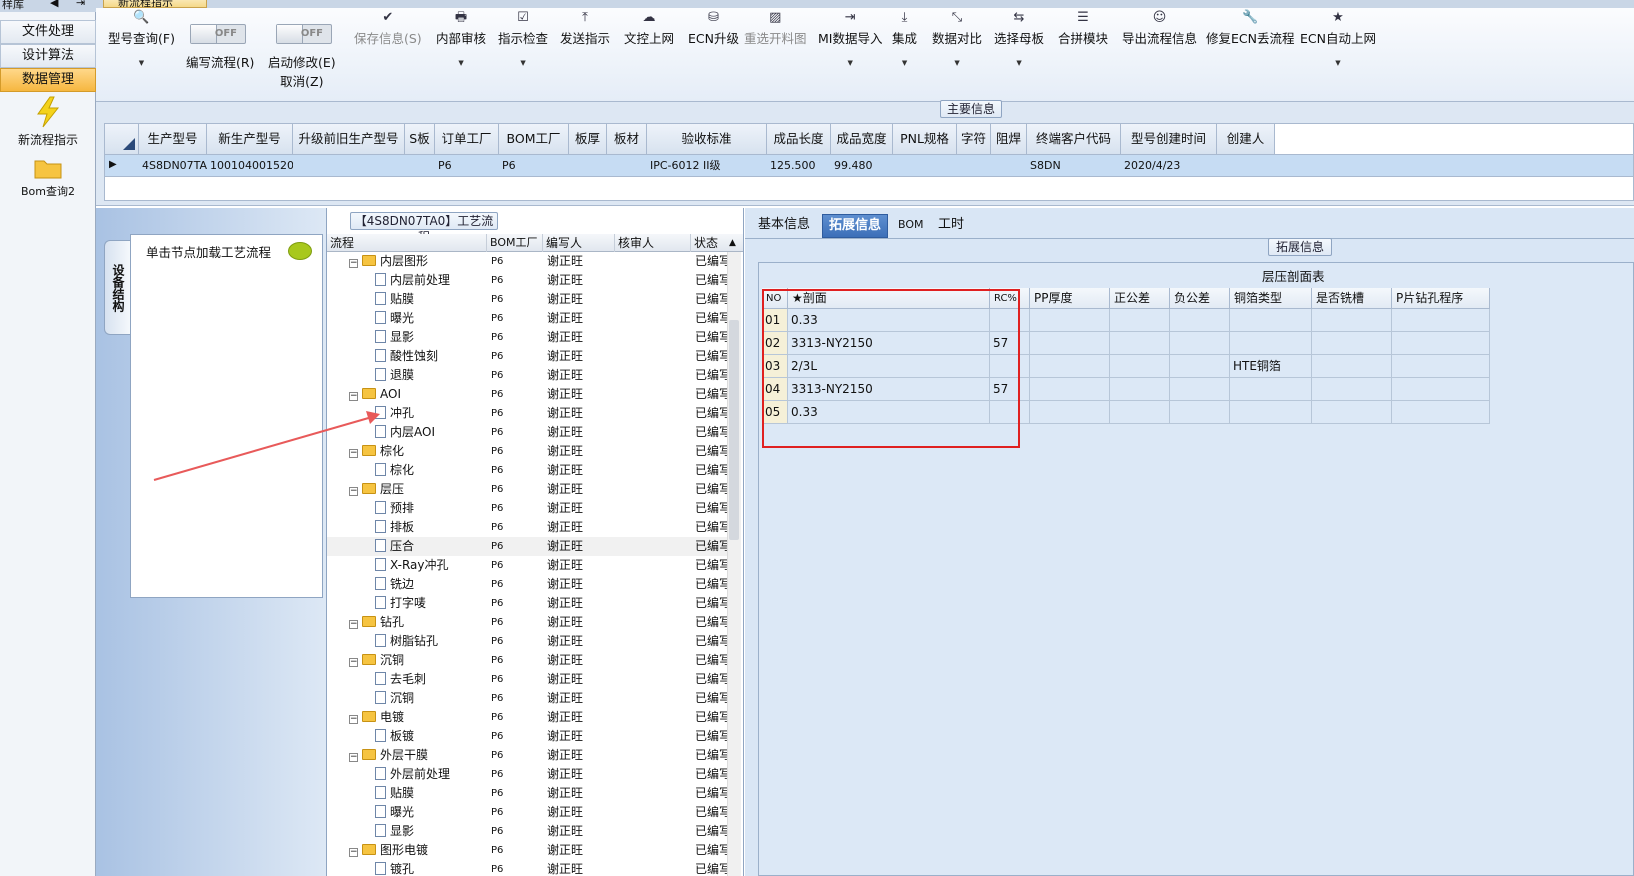 The image size is (1634, 876). I want to click on main-cell: IPC-6012 II级, so click(707, 166).